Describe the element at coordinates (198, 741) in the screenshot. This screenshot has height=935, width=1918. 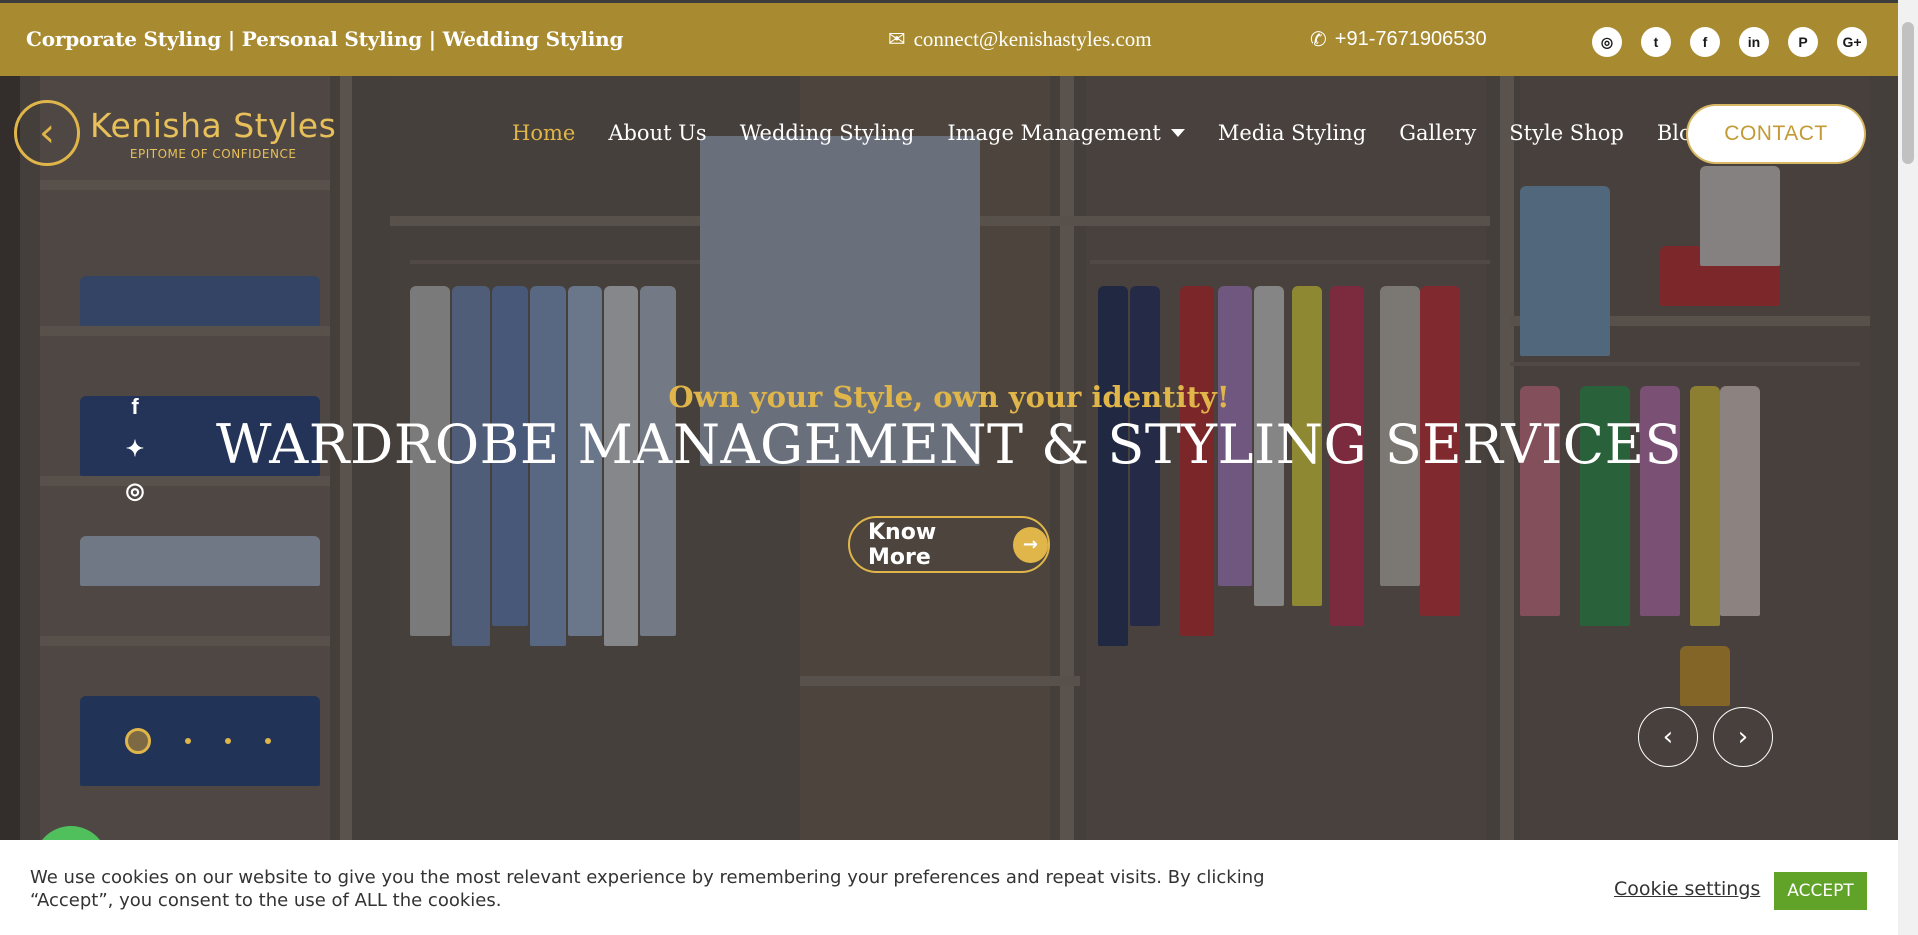
I see `slider-pagination` at that location.